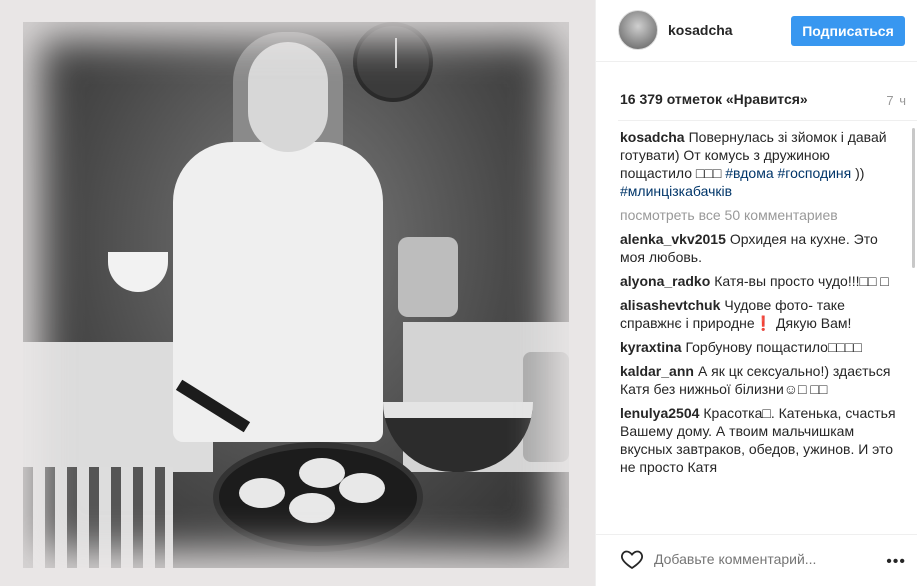 The height and width of the screenshot is (586, 917). I want to click on comment: kyraxtina Горбунову пощастило□□□□, so click(759, 347).